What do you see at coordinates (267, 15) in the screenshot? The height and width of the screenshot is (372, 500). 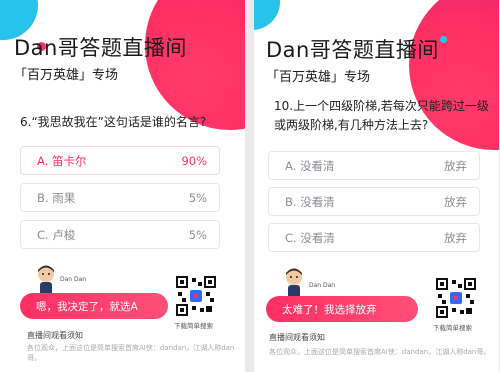 I see `decor-cyan-circle` at bounding box center [267, 15].